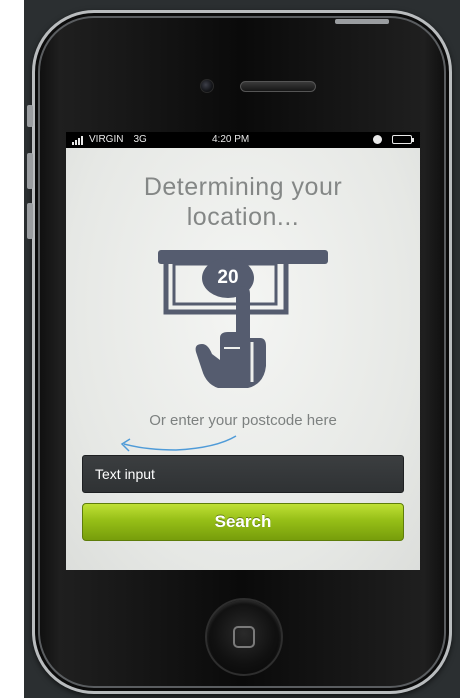  What do you see at coordinates (278, 86) in the screenshot?
I see `earpiece-speaker` at bounding box center [278, 86].